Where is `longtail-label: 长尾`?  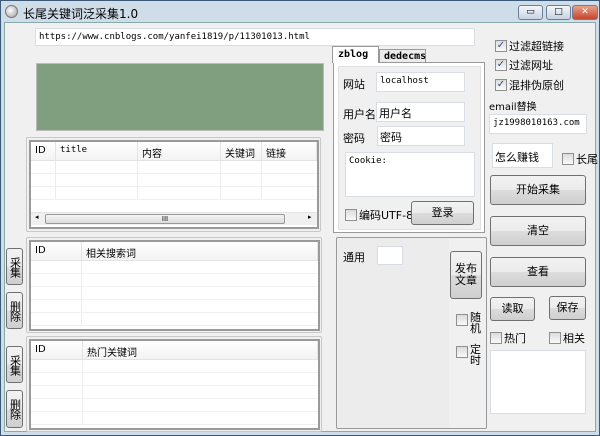 longtail-label: 长尾 is located at coordinates (587, 159).